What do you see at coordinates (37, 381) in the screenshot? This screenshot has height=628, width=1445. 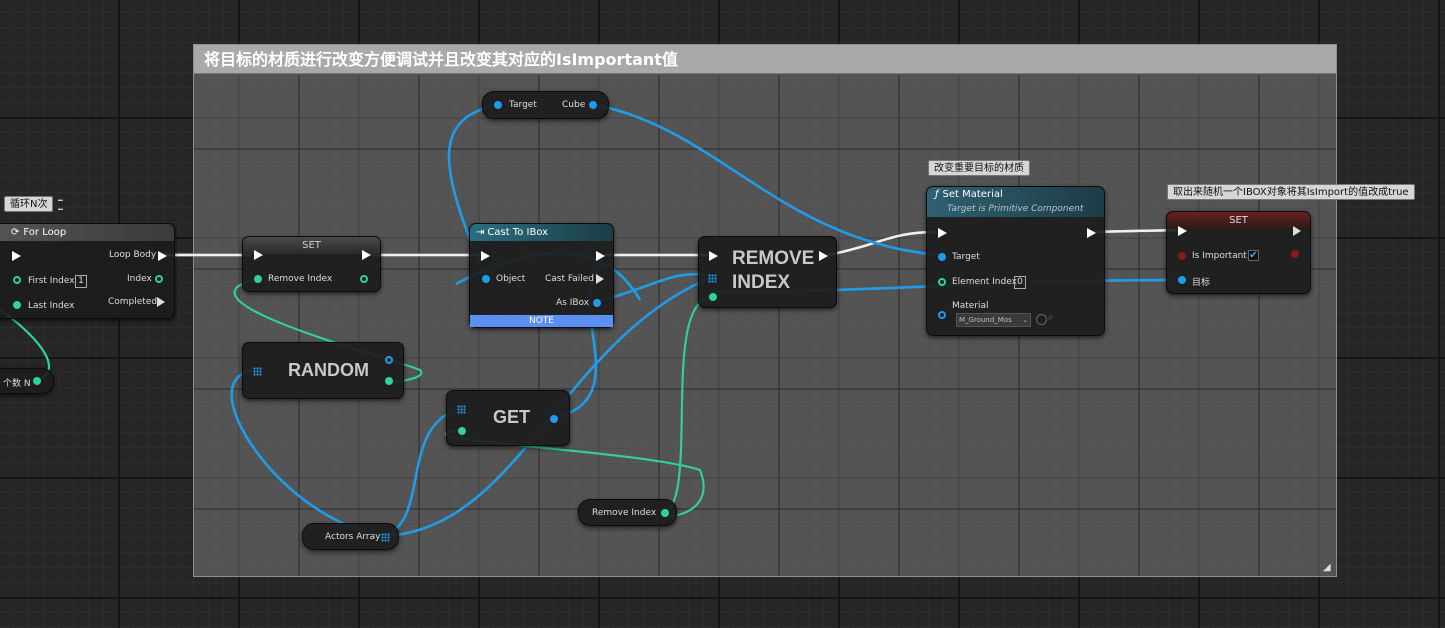 I see `count-n-pin` at bounding box center [37, 381].